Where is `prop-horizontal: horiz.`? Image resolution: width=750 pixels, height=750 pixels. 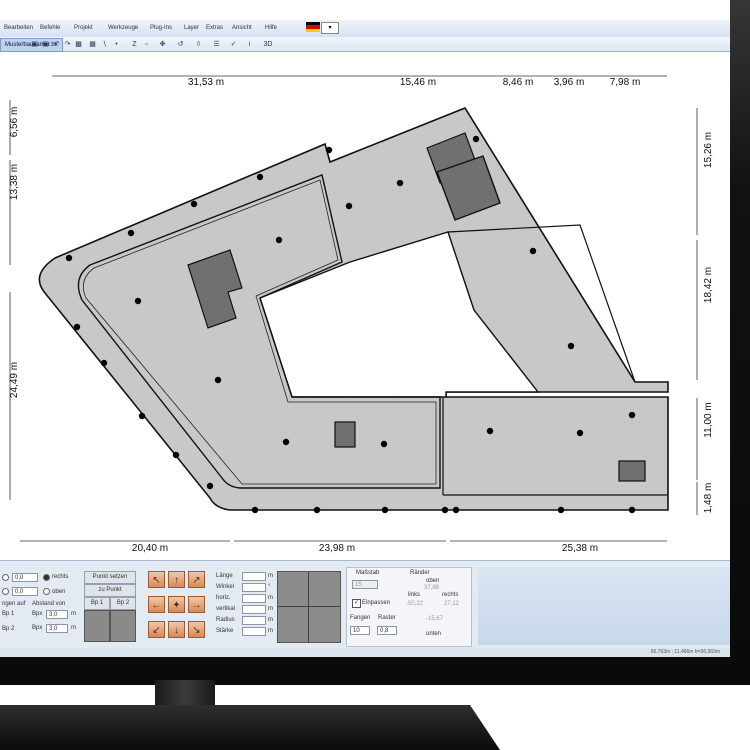 prop-horizontal: horiz. is located at coordinates (223, 598).